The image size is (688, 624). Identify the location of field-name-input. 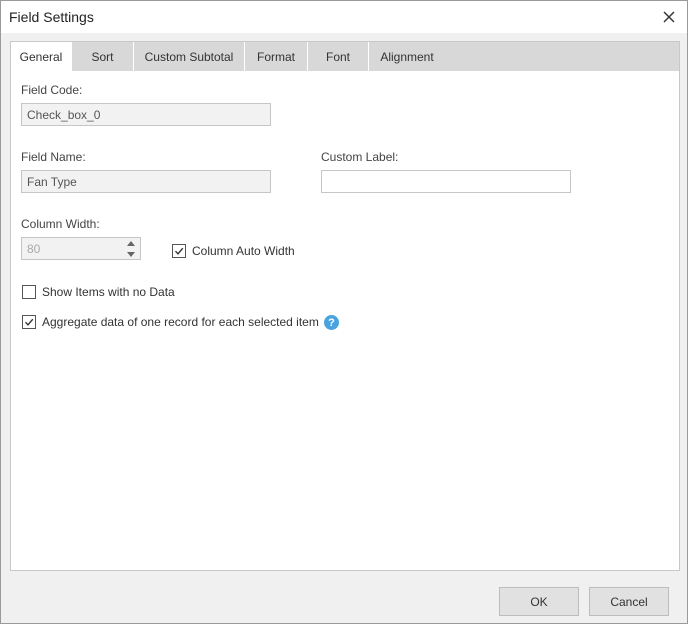
(146, 181).